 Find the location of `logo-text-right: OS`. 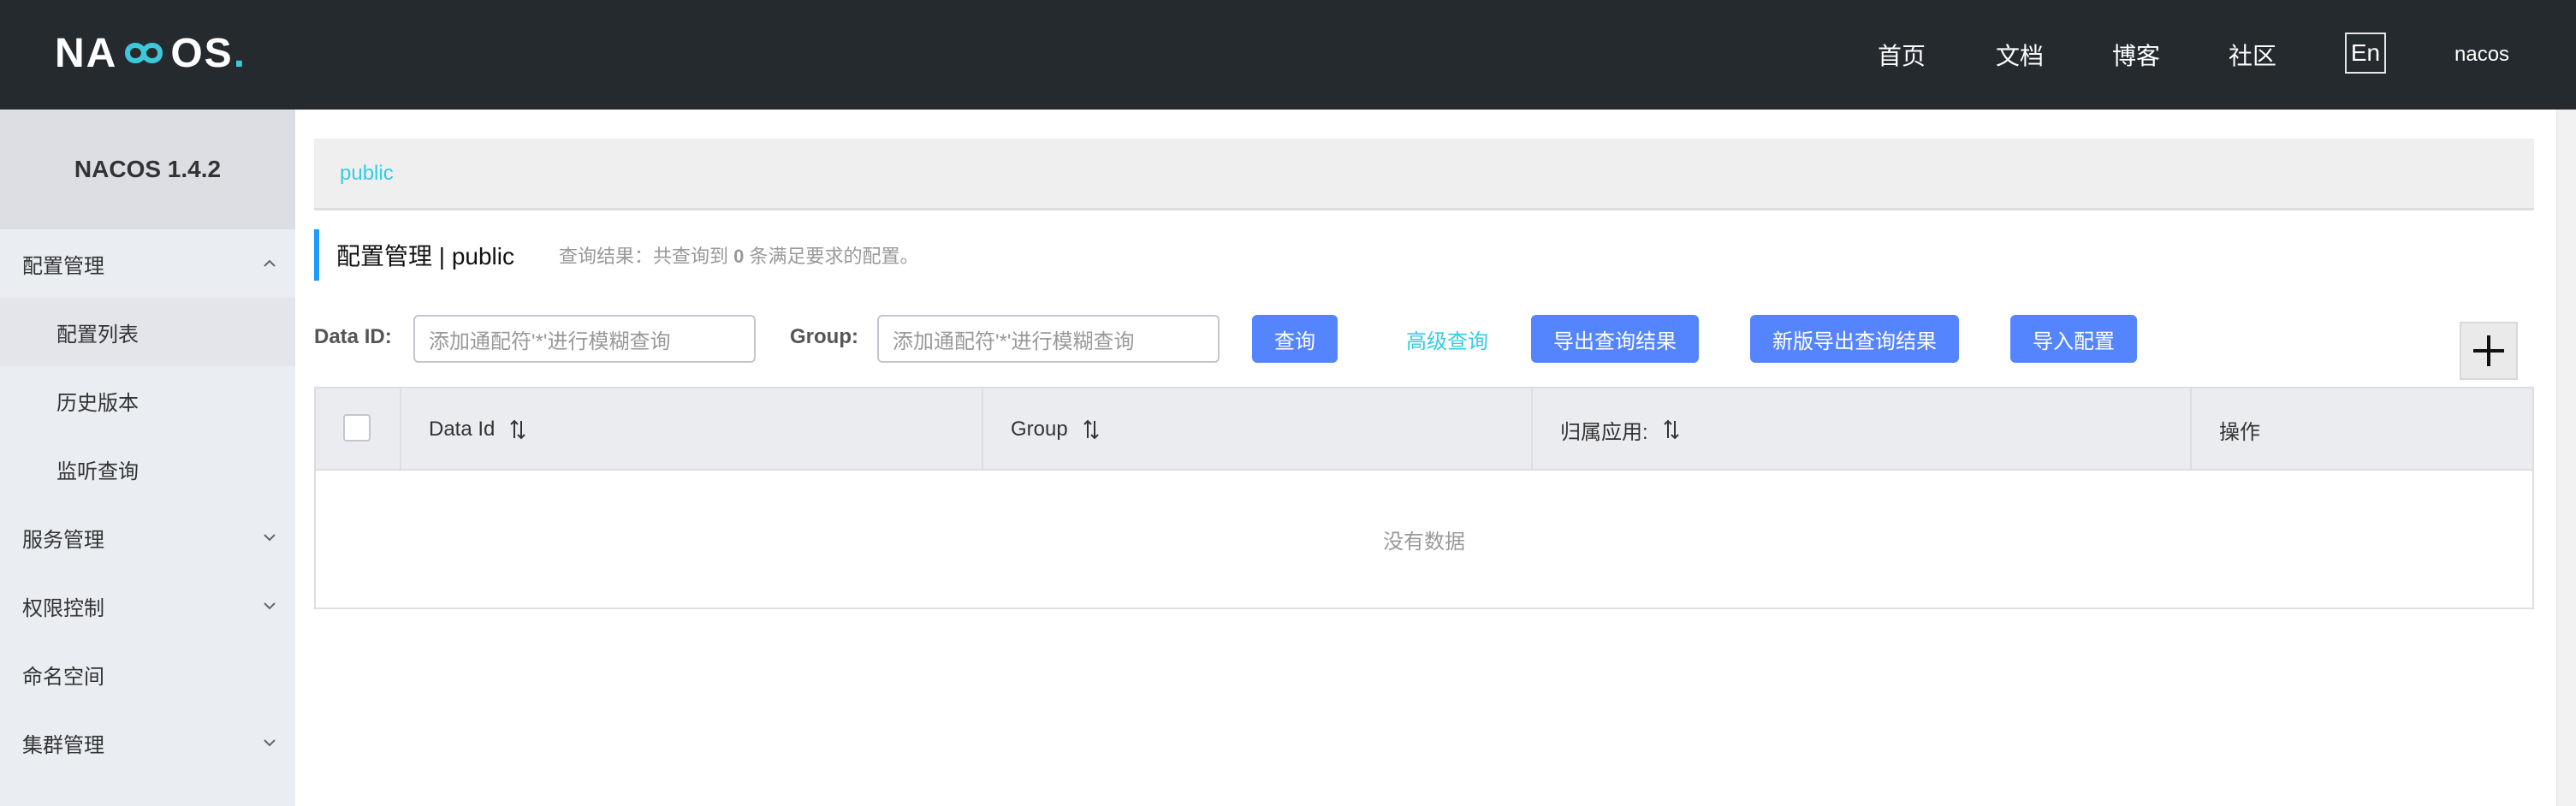

logo-text-right: OS is located at coordinates (202, 53).